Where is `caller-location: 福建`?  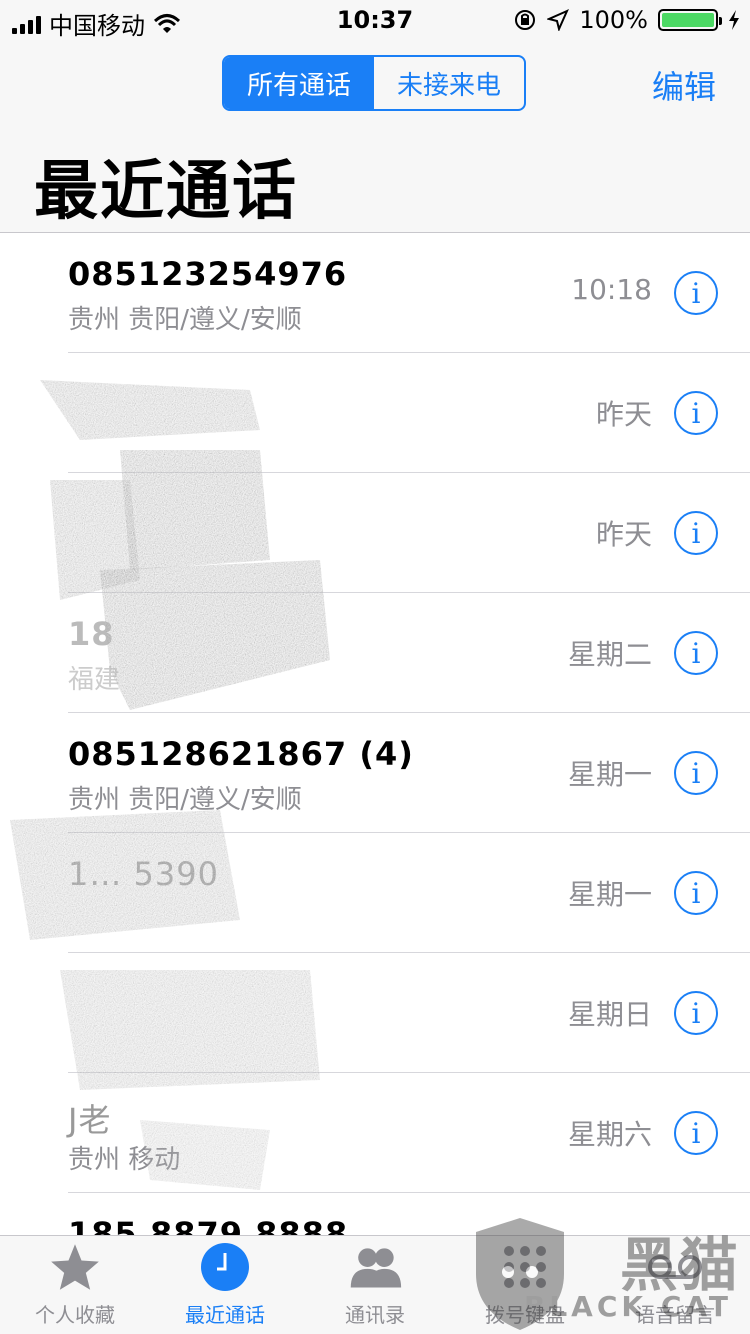 caller-location: 福建 is located at coordinates (94, 680).